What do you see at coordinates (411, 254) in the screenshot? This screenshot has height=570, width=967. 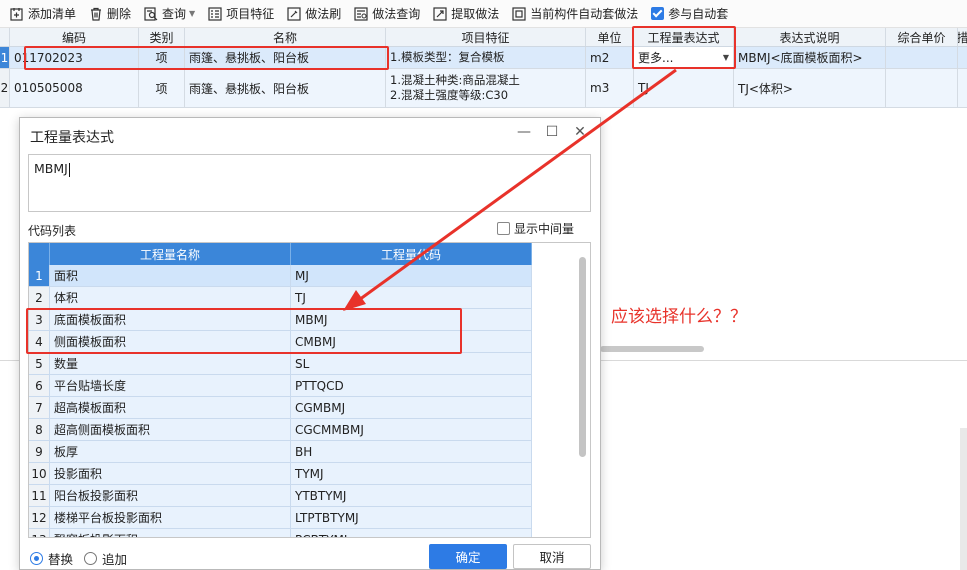 I see `list-header-code: 工程量代码` at bounding box center [411, 254].